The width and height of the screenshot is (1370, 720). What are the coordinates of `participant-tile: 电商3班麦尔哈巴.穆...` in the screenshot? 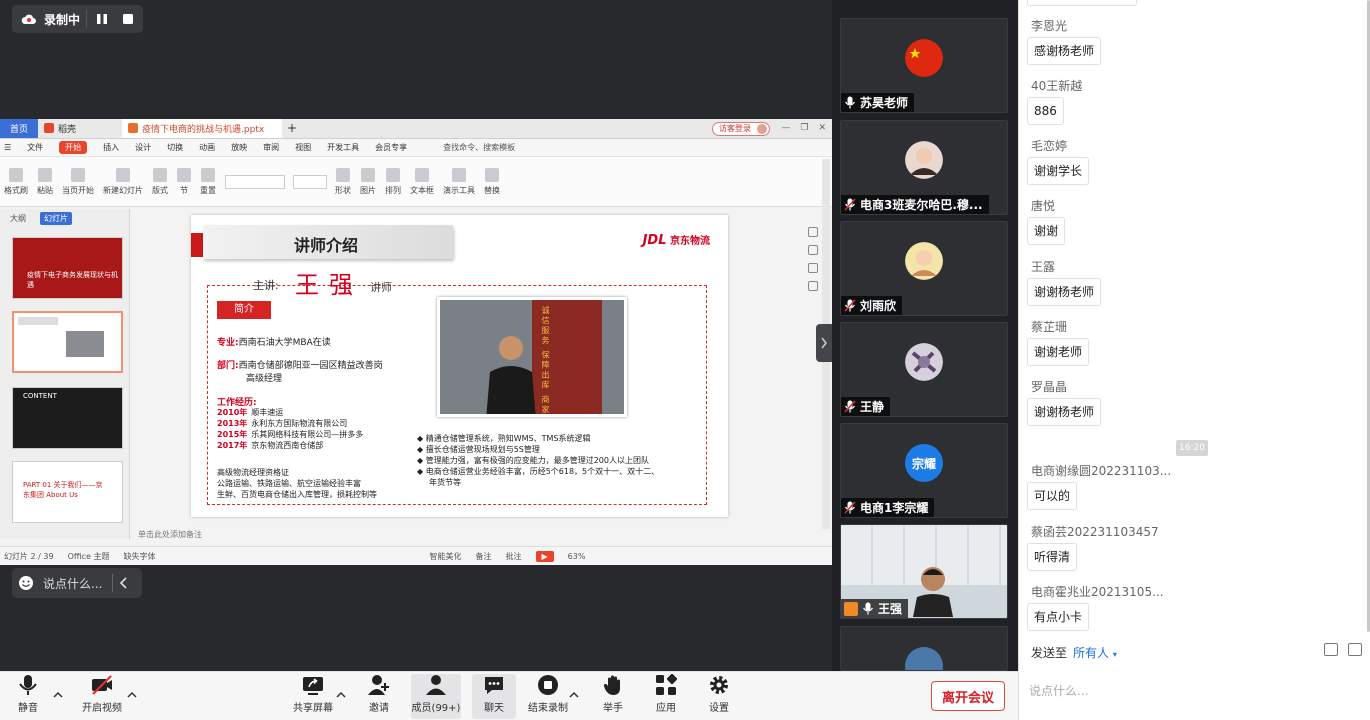 It's located at (924, 167).